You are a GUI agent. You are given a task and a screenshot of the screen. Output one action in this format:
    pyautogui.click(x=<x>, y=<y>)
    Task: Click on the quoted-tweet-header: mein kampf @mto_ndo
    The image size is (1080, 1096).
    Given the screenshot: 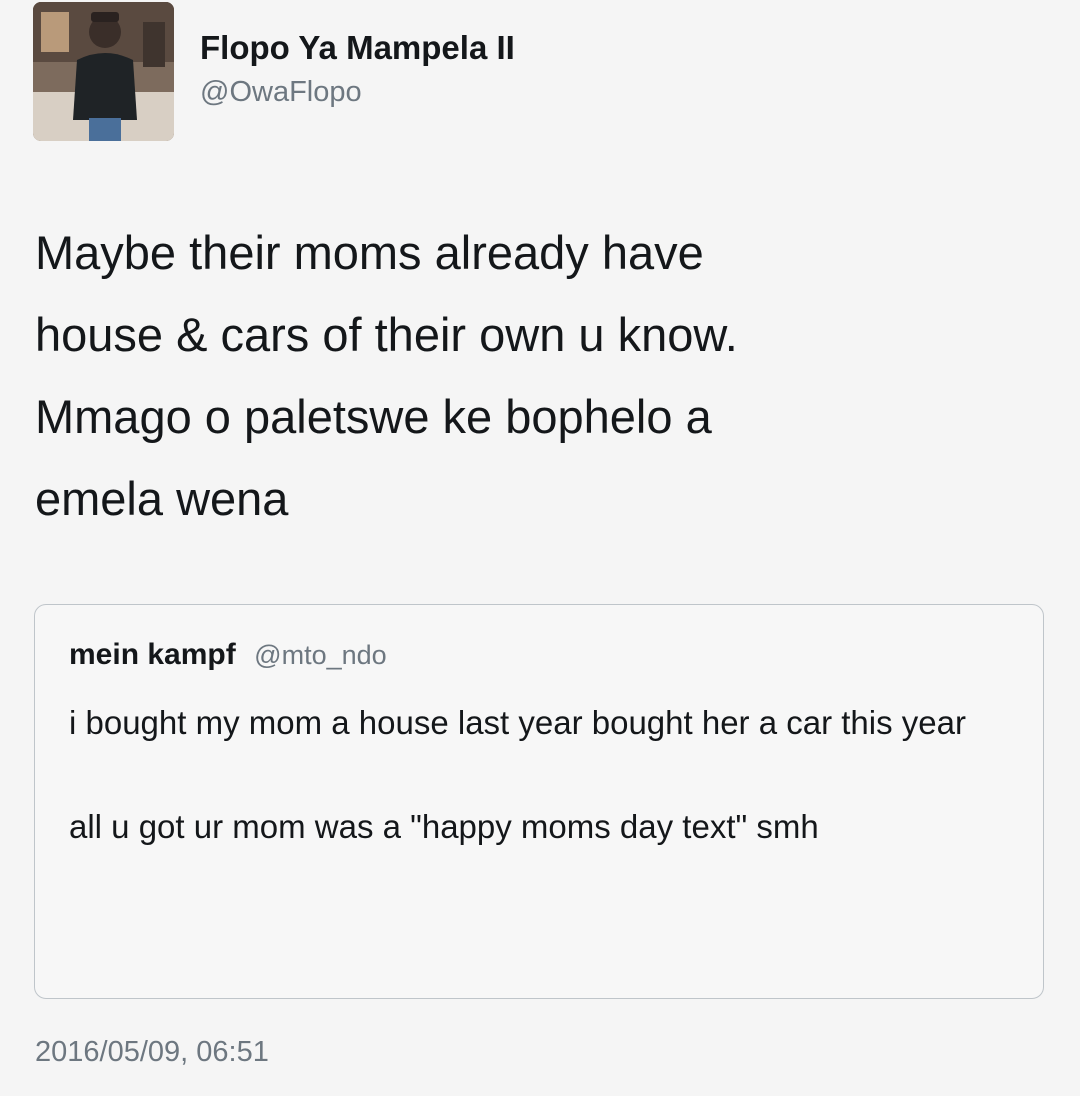 What is the action you would take?
    pyautogui.click(x=228, y=655)
    